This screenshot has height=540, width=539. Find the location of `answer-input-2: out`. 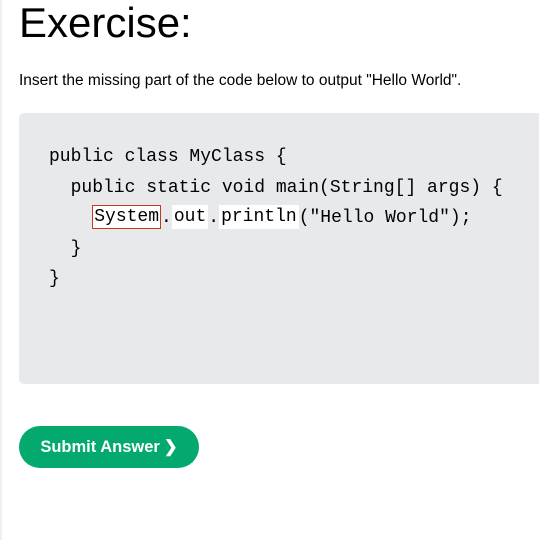

answer-input-2: out is located at coordinates (190, 217).